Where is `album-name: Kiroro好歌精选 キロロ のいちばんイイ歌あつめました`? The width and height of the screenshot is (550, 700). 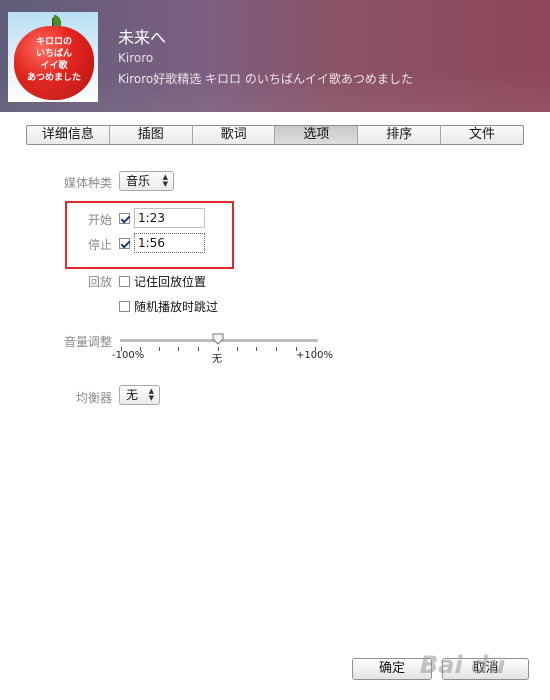
album-name: Kiroro好歌精选 キロロ のいちばんイイ歌あつめました is located at coordinates (265, 79).